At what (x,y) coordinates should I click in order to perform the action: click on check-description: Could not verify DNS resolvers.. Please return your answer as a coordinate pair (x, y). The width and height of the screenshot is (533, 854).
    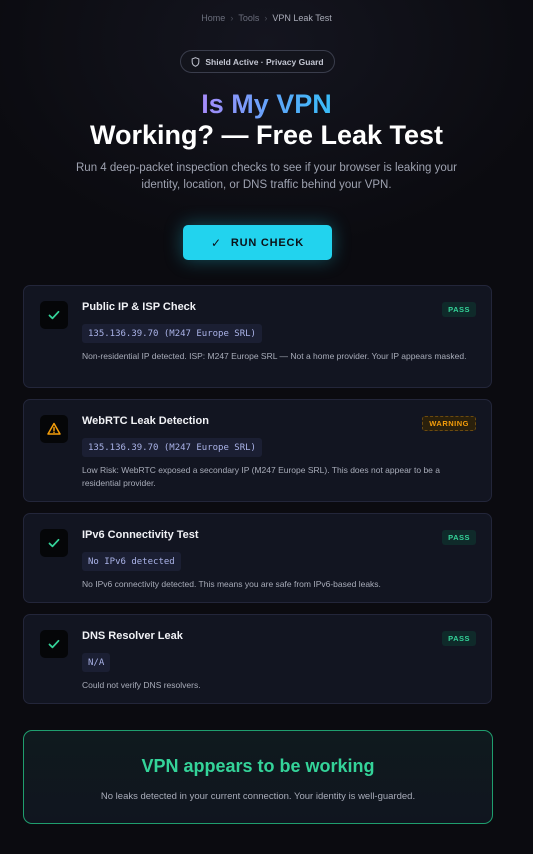
    Looking at the image, I should click on (141, 685).